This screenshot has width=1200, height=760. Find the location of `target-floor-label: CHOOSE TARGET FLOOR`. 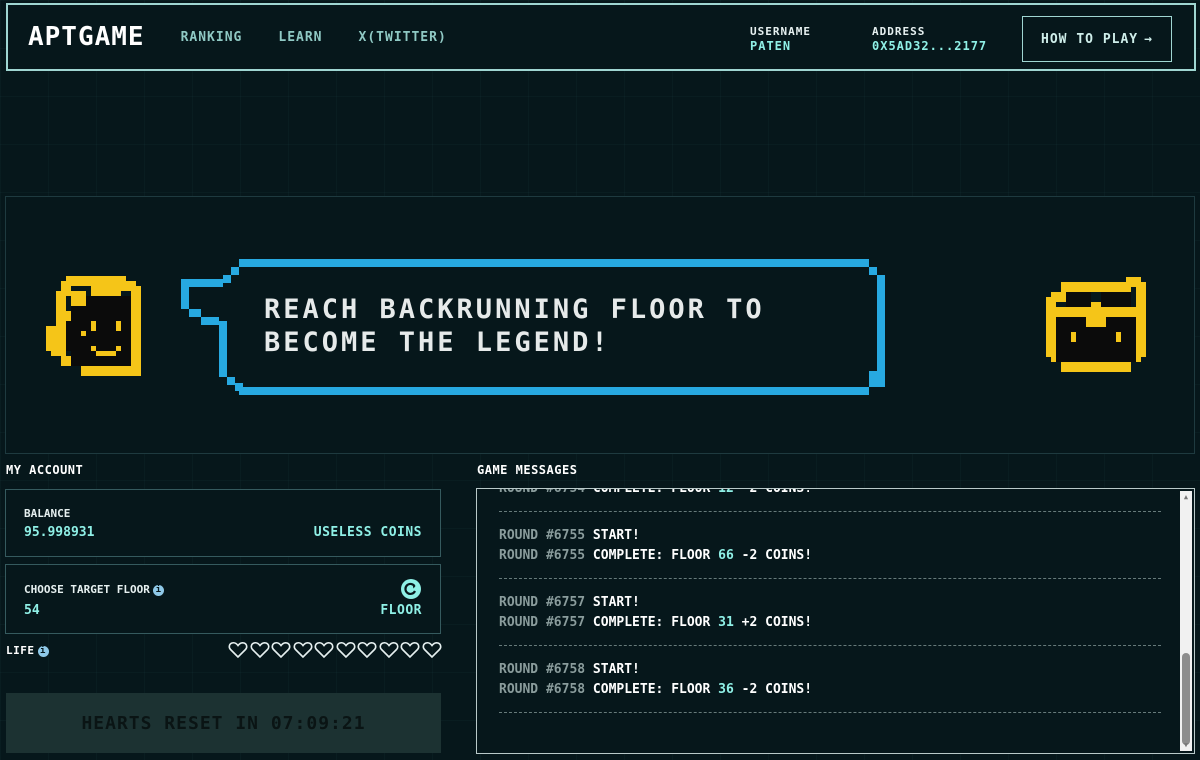

target-floor-label: CHOOSE TARGET FLOOR is located at coordinates (87, 589).